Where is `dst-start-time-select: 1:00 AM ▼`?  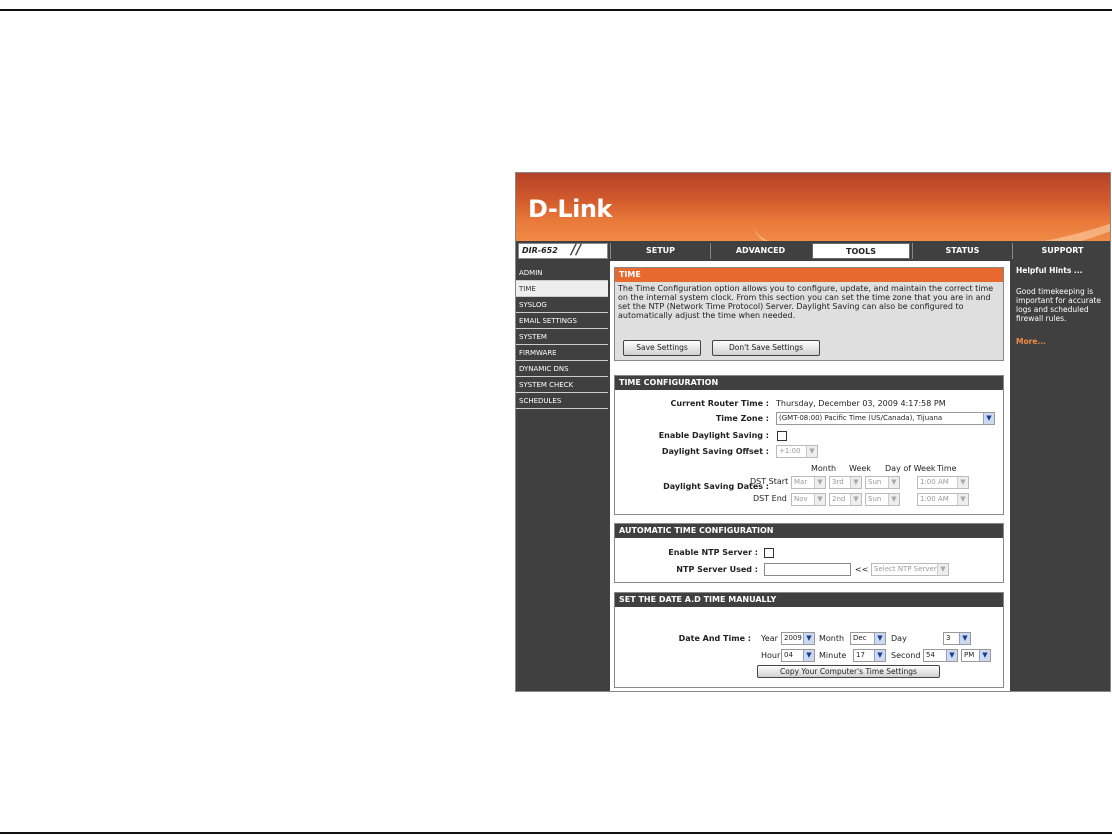 dst-start-time-select: 1:00 AM ▼ is located at coordinates (943, 482).